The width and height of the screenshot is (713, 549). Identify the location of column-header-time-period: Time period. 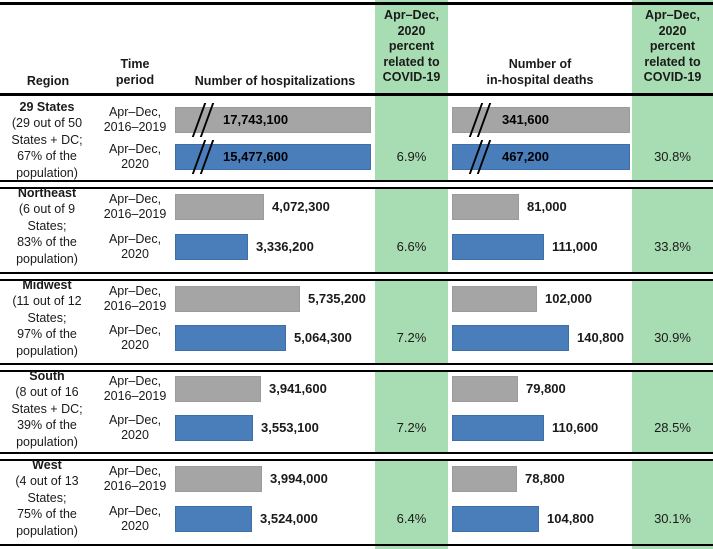
(135, 72).